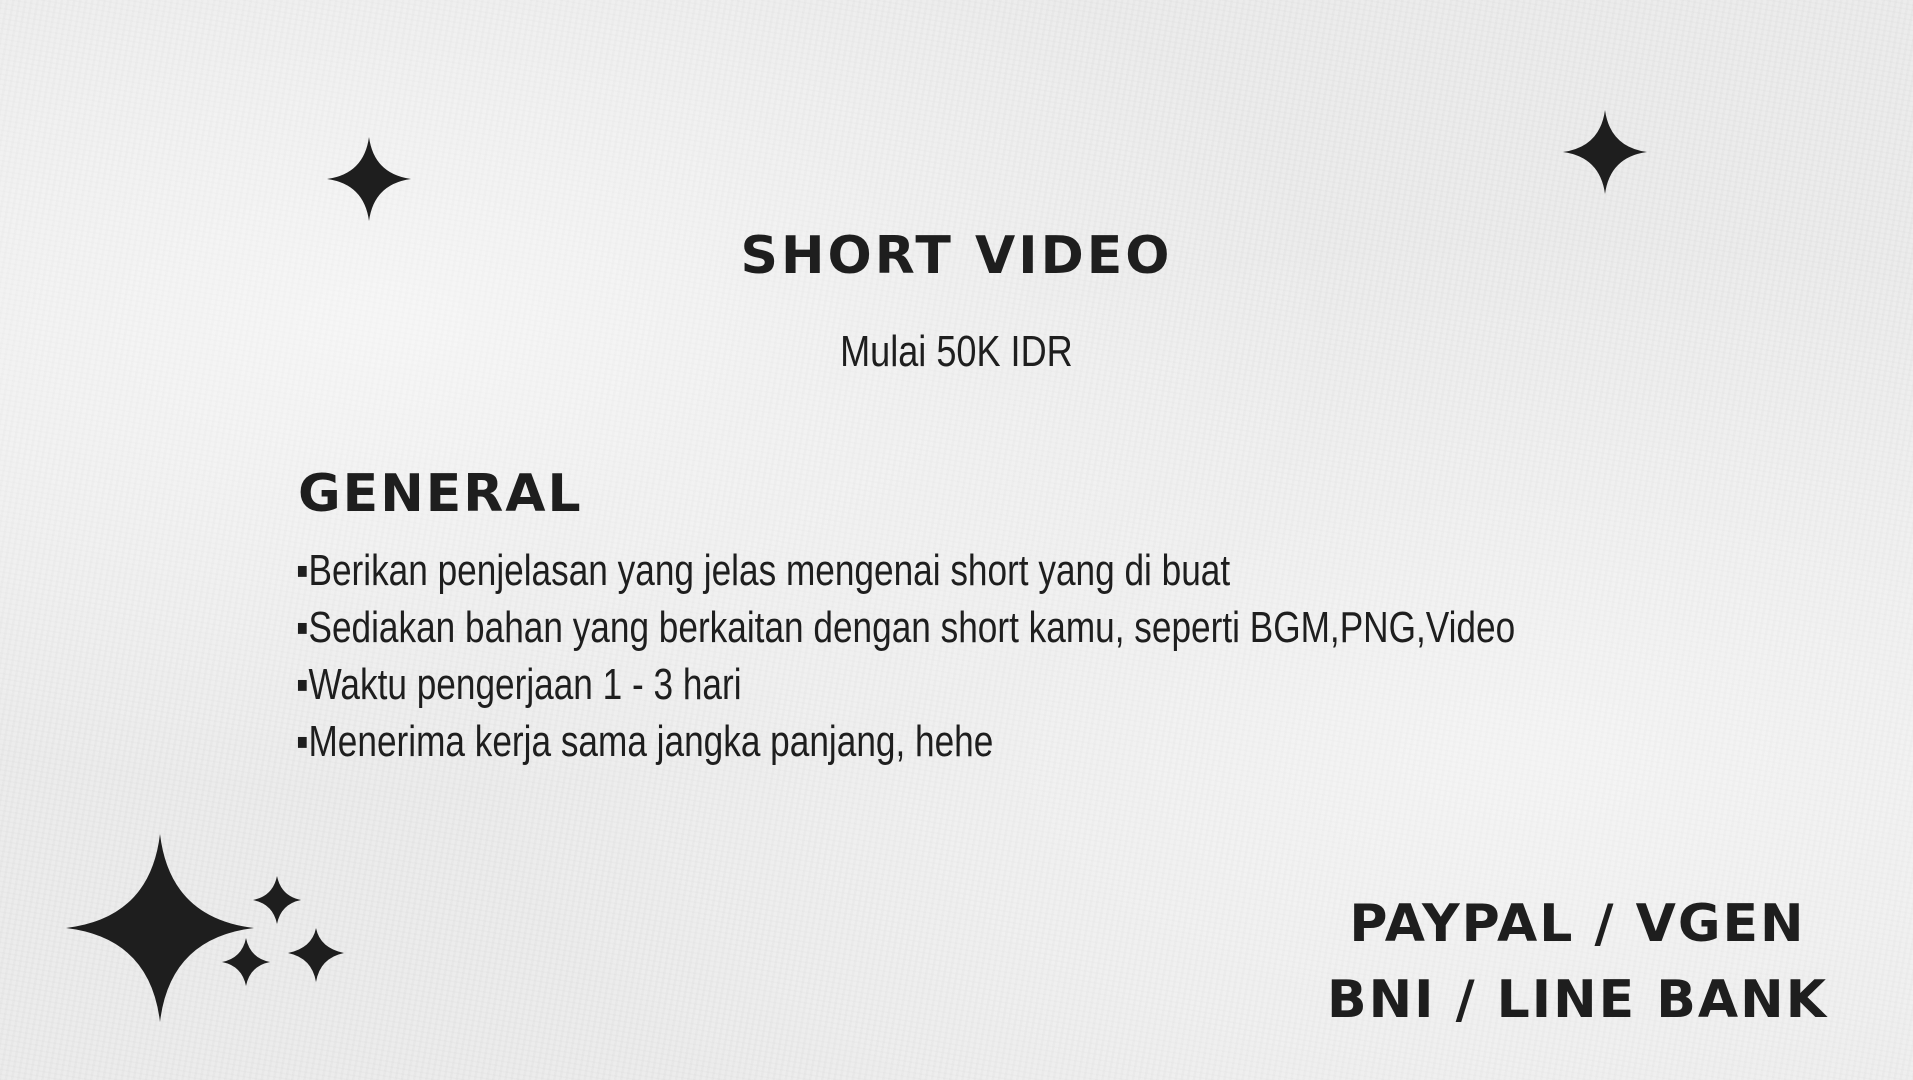 Image resolution: width=1913 pixels, height=1080 pixels. Describe the element at coordinates (1577, 924) in the screenshot. I see `payment-line: PAYPAL / VGEN` at that location.